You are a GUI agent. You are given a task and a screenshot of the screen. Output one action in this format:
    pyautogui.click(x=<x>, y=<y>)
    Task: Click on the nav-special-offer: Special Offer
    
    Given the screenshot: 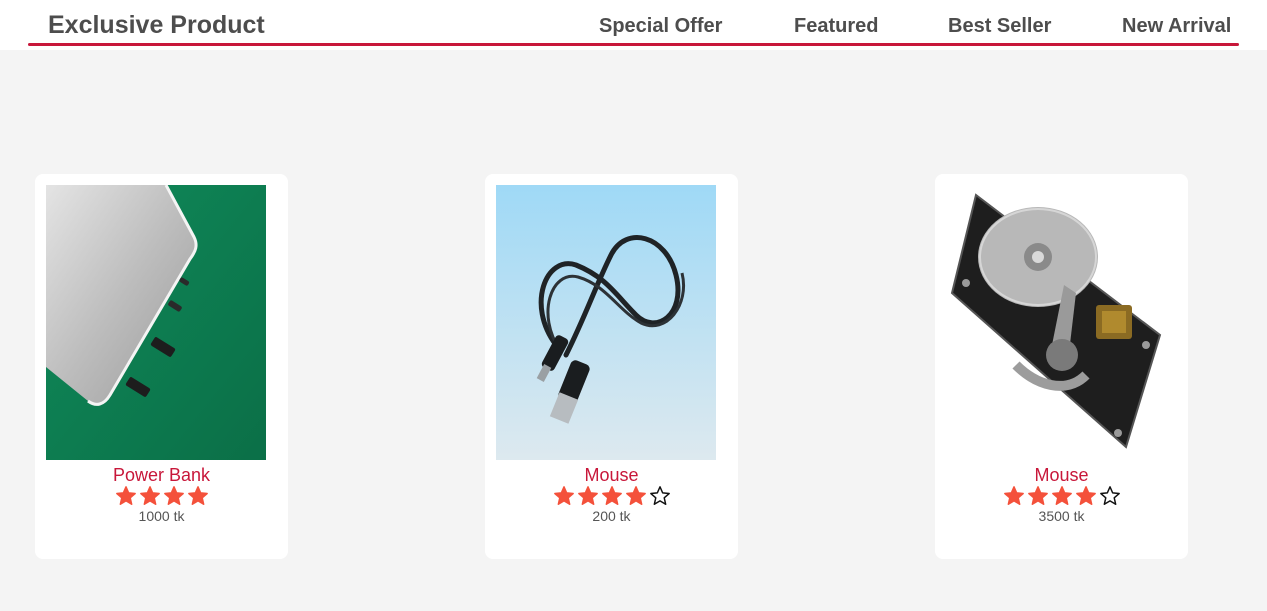 What is the action you would take?
    pyautogui.click(x=660, y=26)
    